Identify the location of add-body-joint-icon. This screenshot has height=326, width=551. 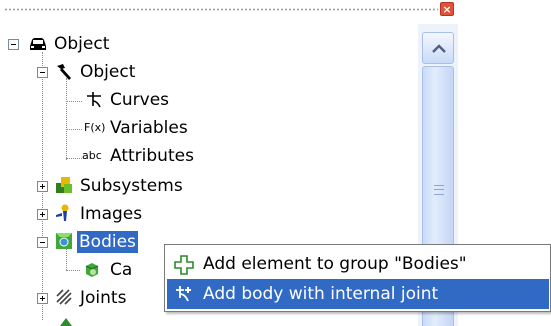
(183, 294).